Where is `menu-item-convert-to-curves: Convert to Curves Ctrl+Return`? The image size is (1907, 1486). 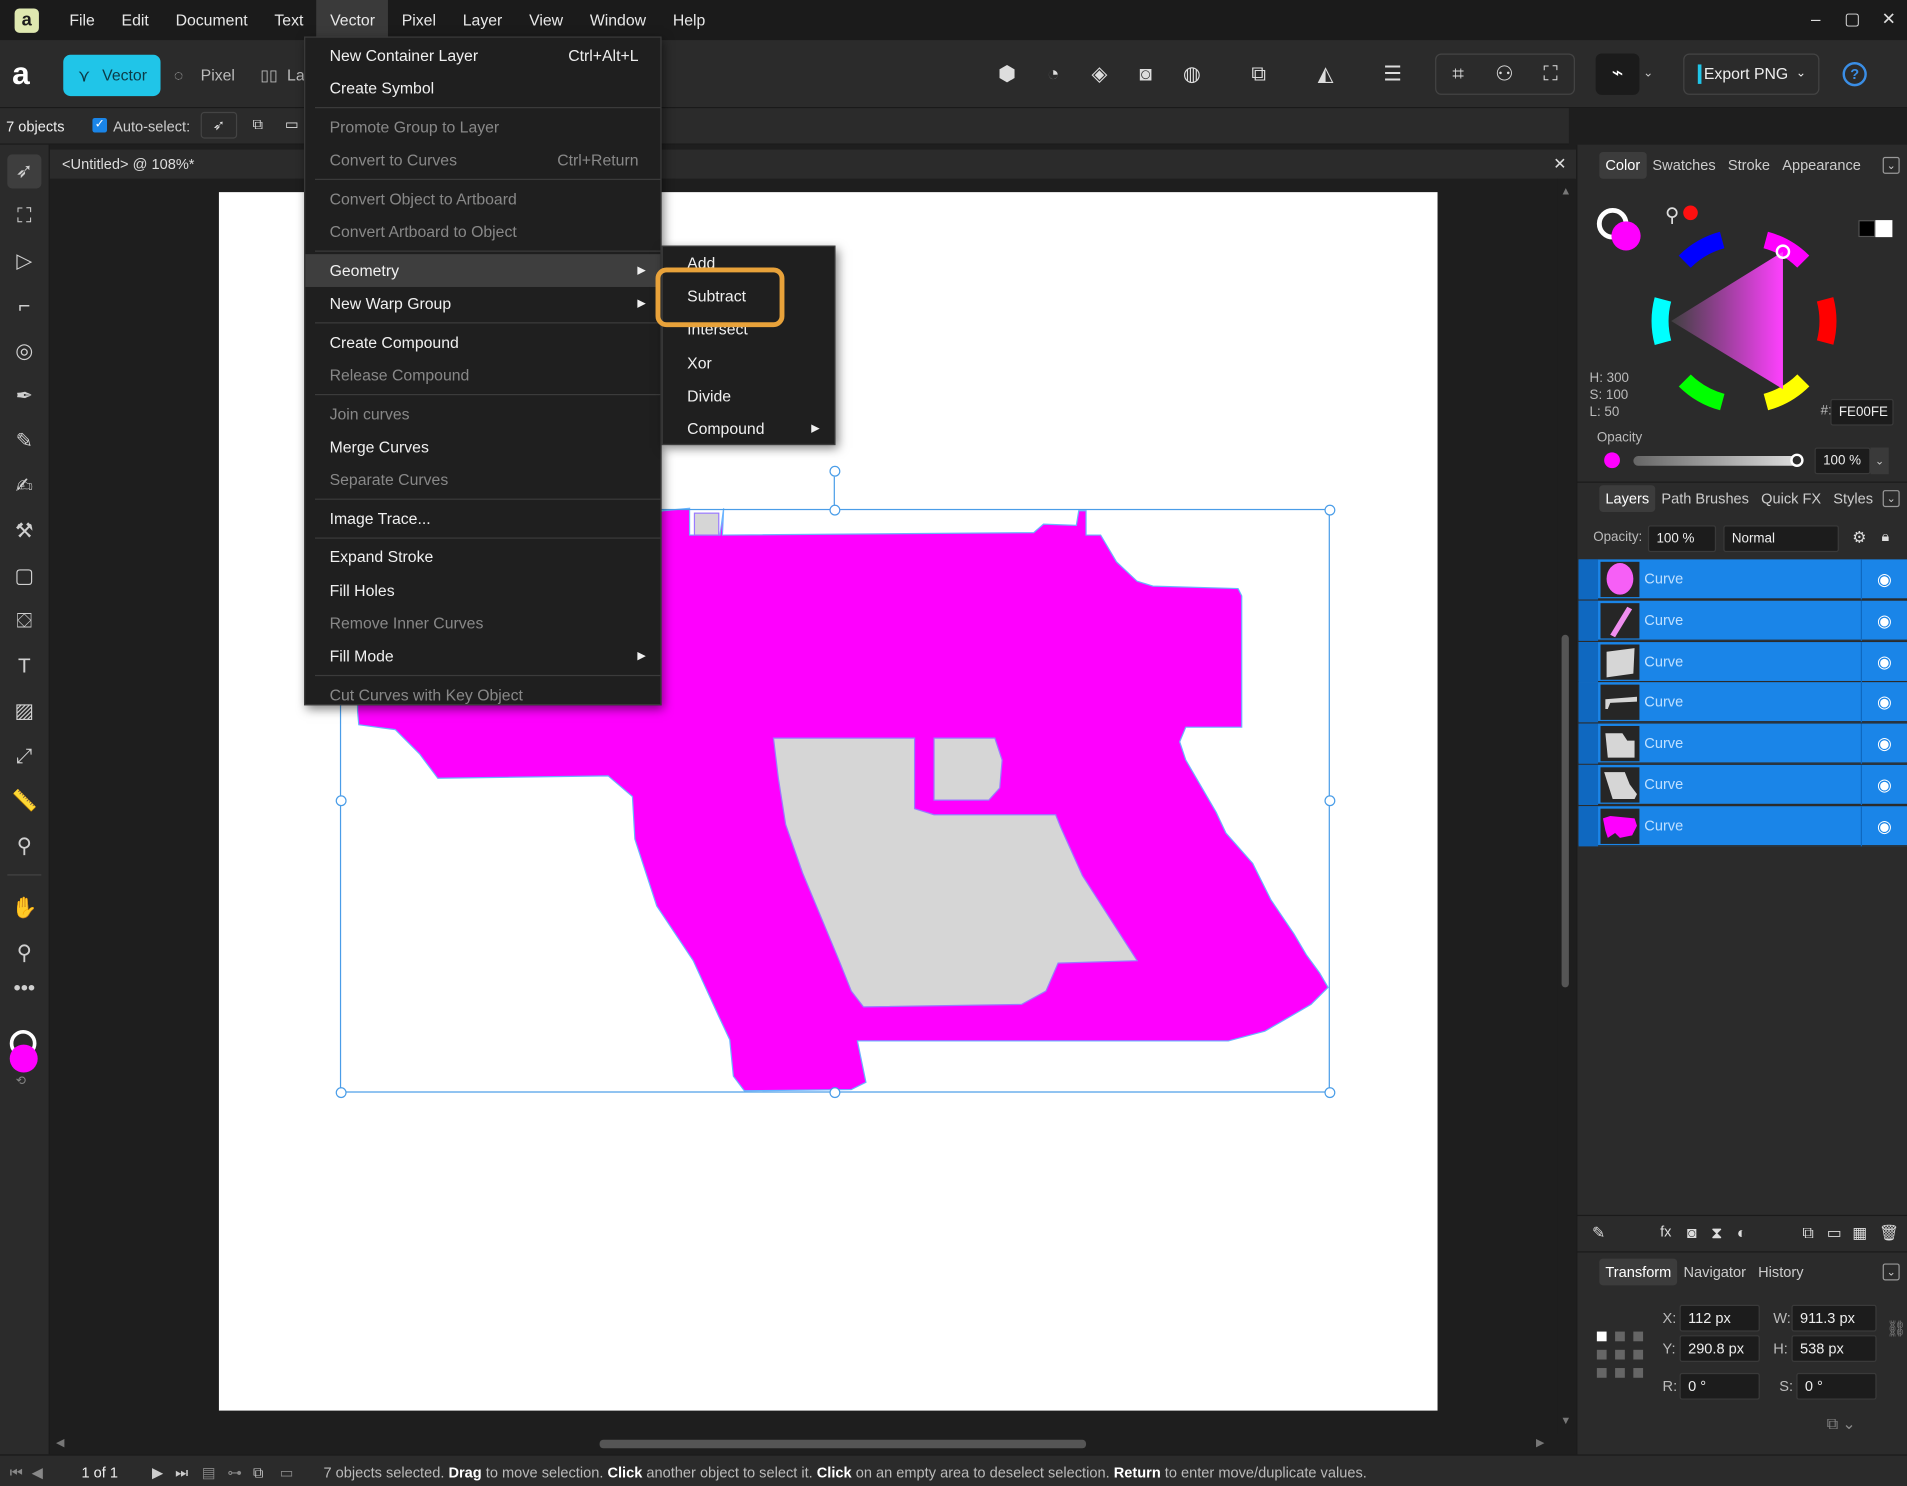
menu-item-convert-to-curves: Convert to Curves Ctrl+Return is located at coordinates (482, 160).